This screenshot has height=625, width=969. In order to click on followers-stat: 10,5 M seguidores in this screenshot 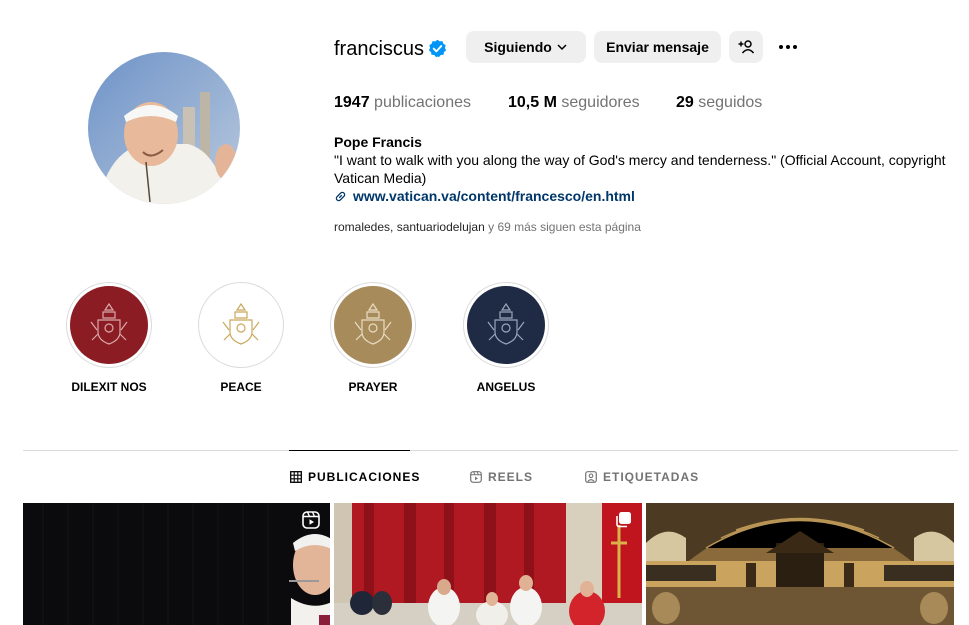, I will do `click(574, 103)`.